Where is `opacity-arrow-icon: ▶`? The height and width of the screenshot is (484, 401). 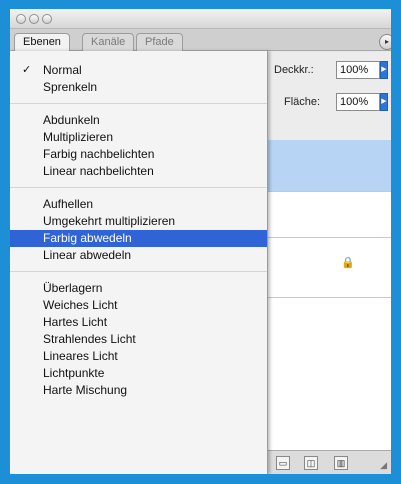
opacity-arrow-icon: ▶ is located at coordinates (384, 70).